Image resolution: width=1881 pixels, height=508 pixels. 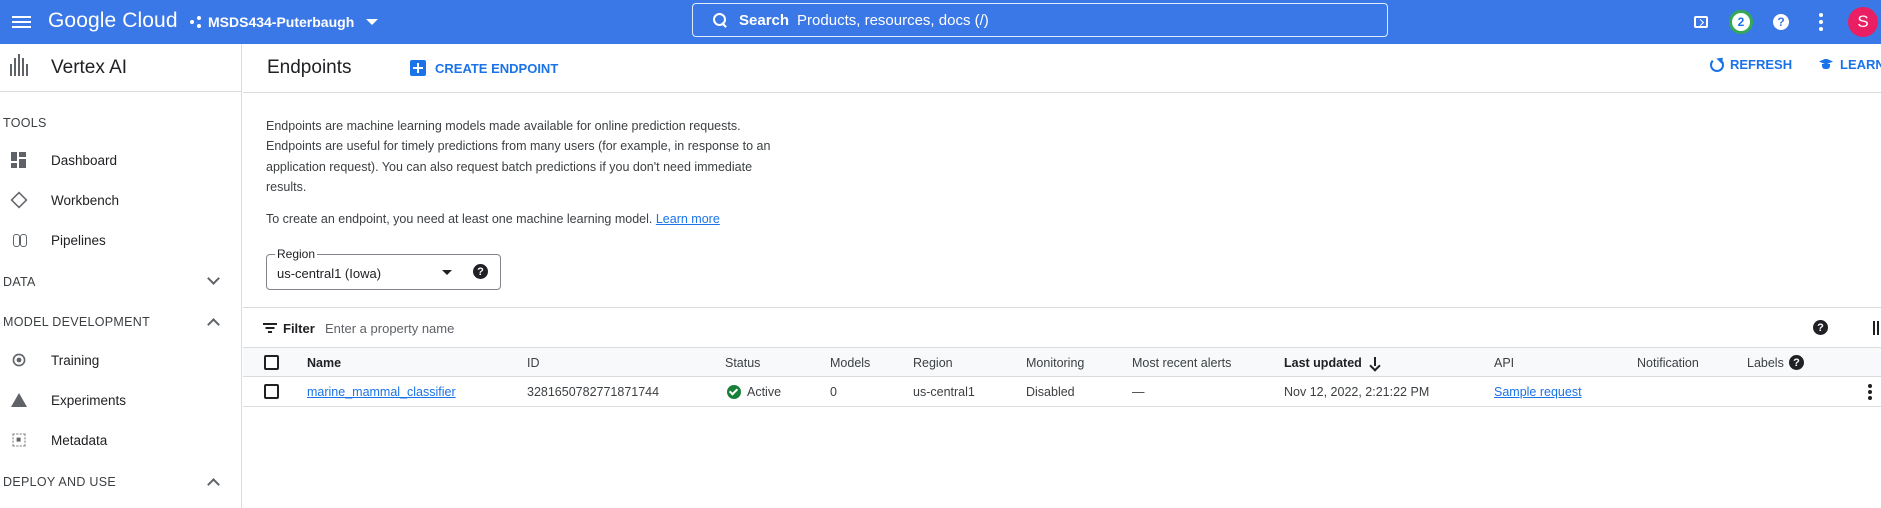 I want to click on filter-icon, so click(x=270, y=328).